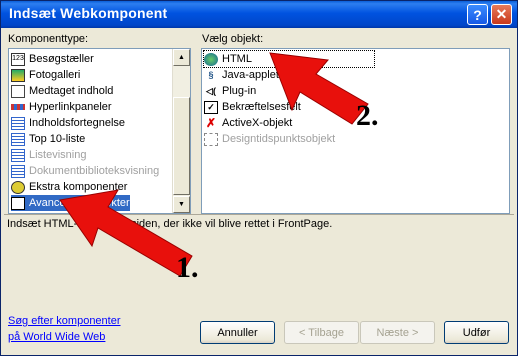 Image resolution: width=518 pixels, height=356 pixels. What do you see at coordinates (126, 233) in the screenshot?
I see `arrow-1-shape` at bounding box center [126, 233].